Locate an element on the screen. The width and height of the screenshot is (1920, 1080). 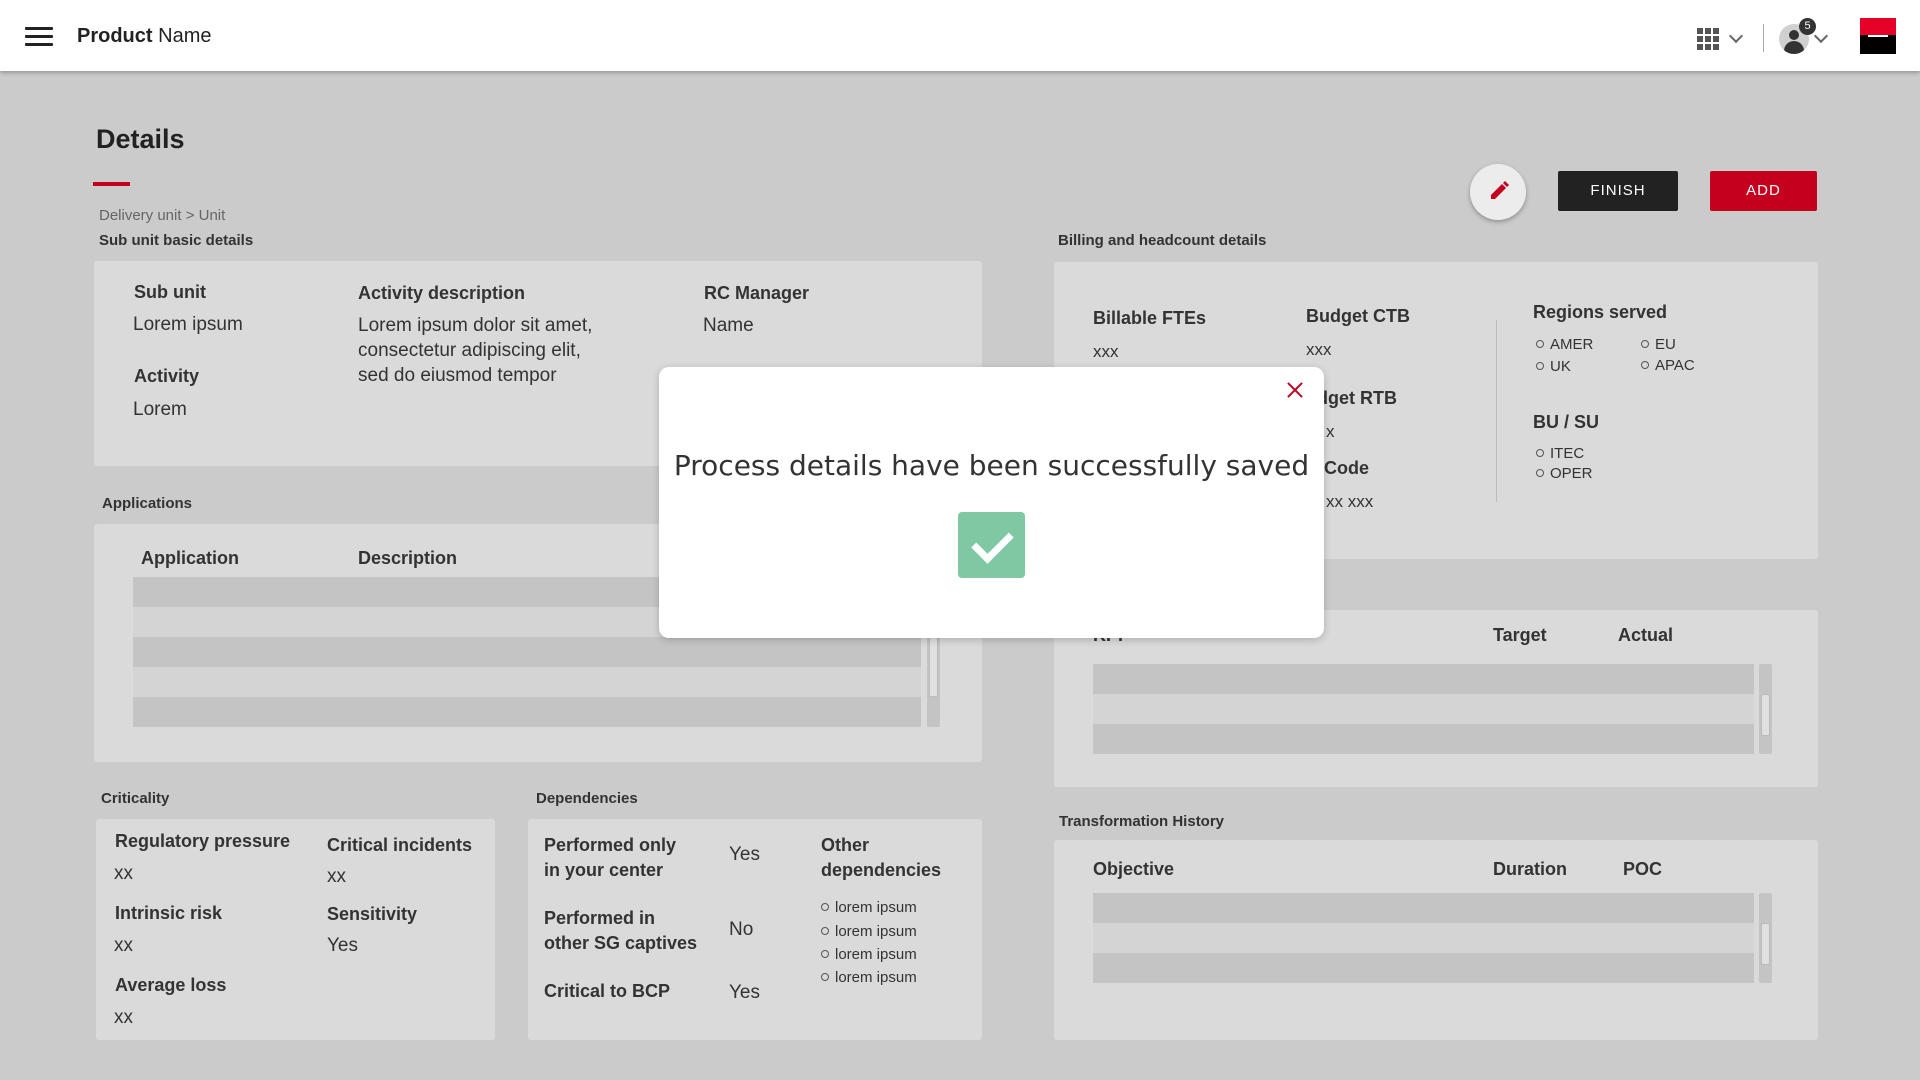
rc-manager-value: Name is located at coordinates (728, 325).